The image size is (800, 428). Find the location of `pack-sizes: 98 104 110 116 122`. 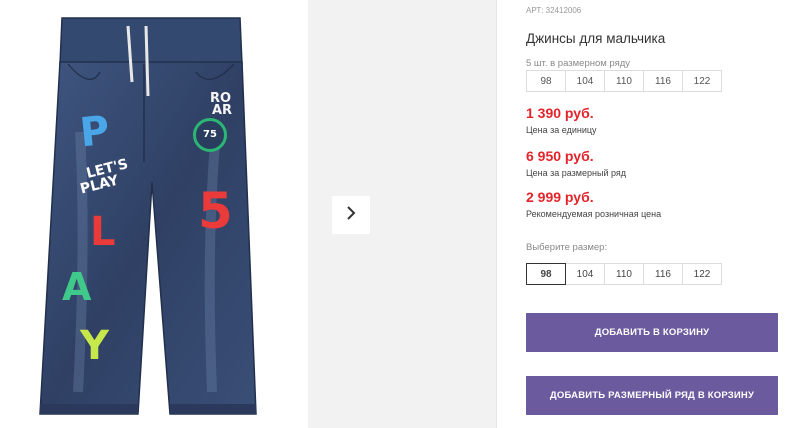

pack-sizes: 98 104 110 116 122 is located at coordinates (624, 81).